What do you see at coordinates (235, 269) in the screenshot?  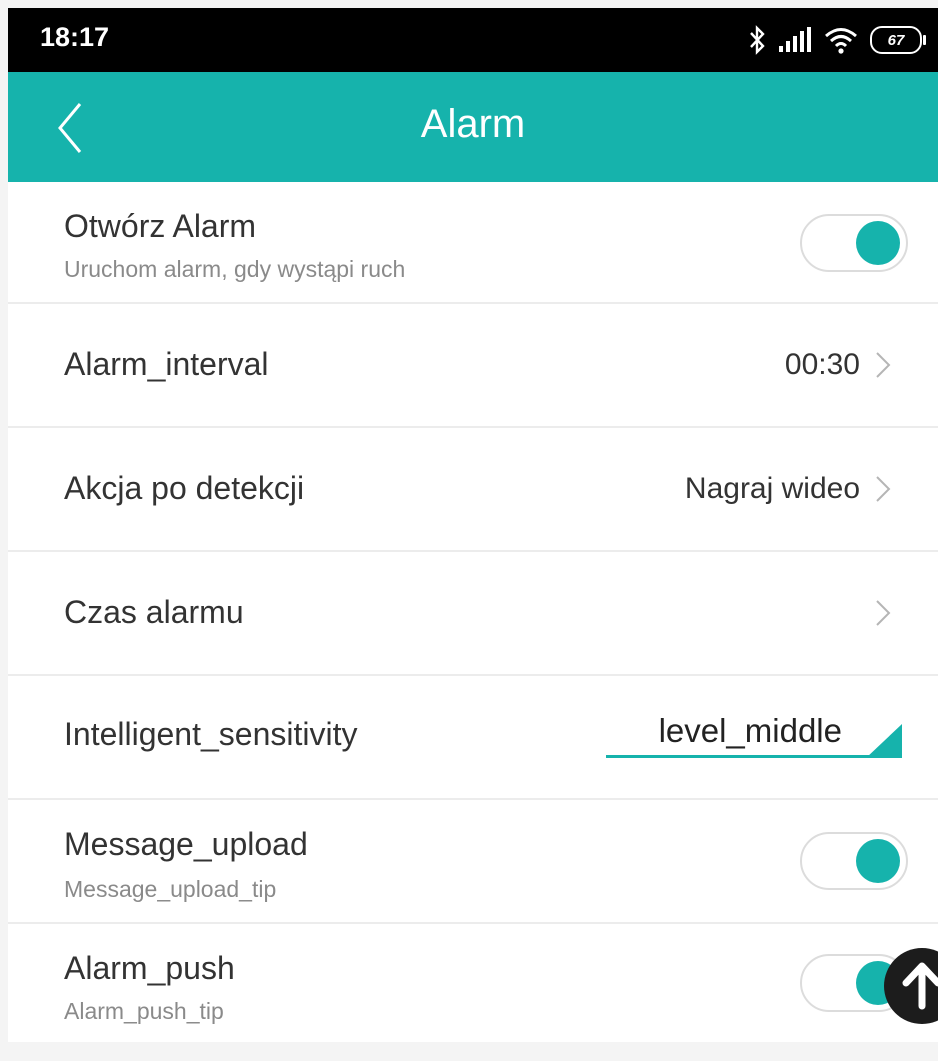 I see `open-alarm-subtitle: Uruchom alarm, gdy wystąpi ruch` at bounding box center [235, 269].